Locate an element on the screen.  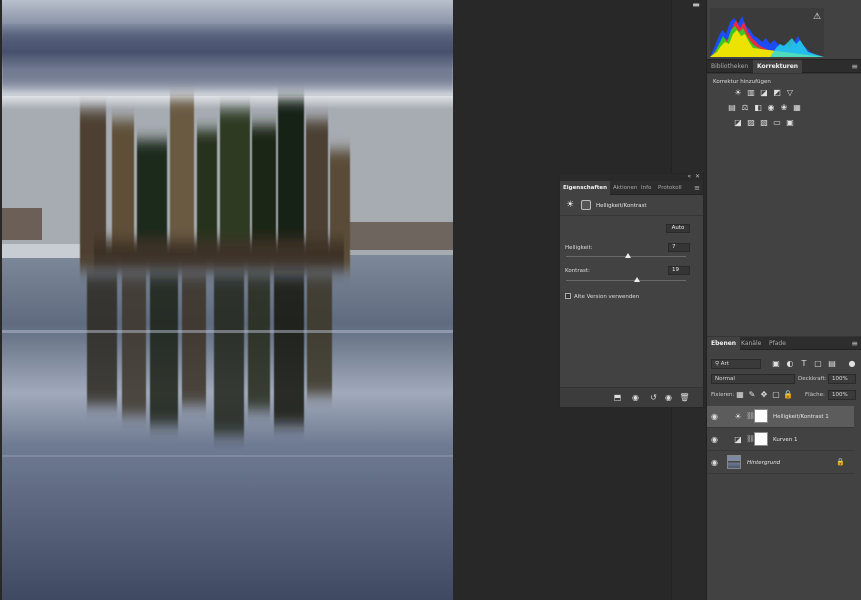
clip-to-layer-icon: ⬒ is located at coordinates (617, 397).